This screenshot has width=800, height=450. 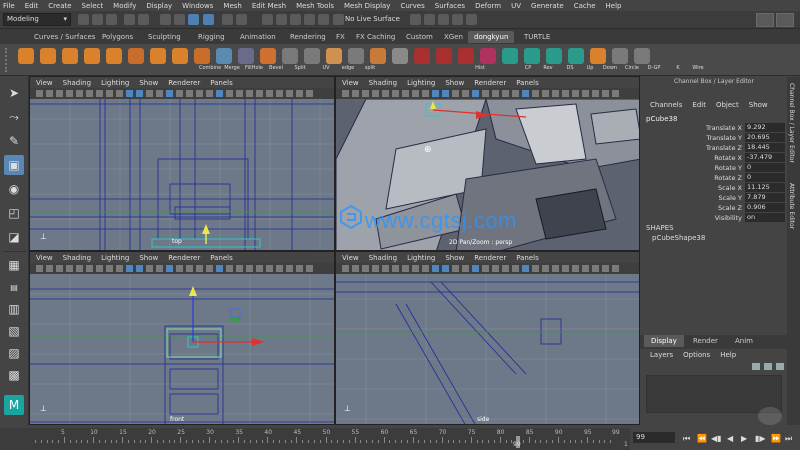 I want to click on channel-menu-edit: Edit, so click(x=699, y=105).